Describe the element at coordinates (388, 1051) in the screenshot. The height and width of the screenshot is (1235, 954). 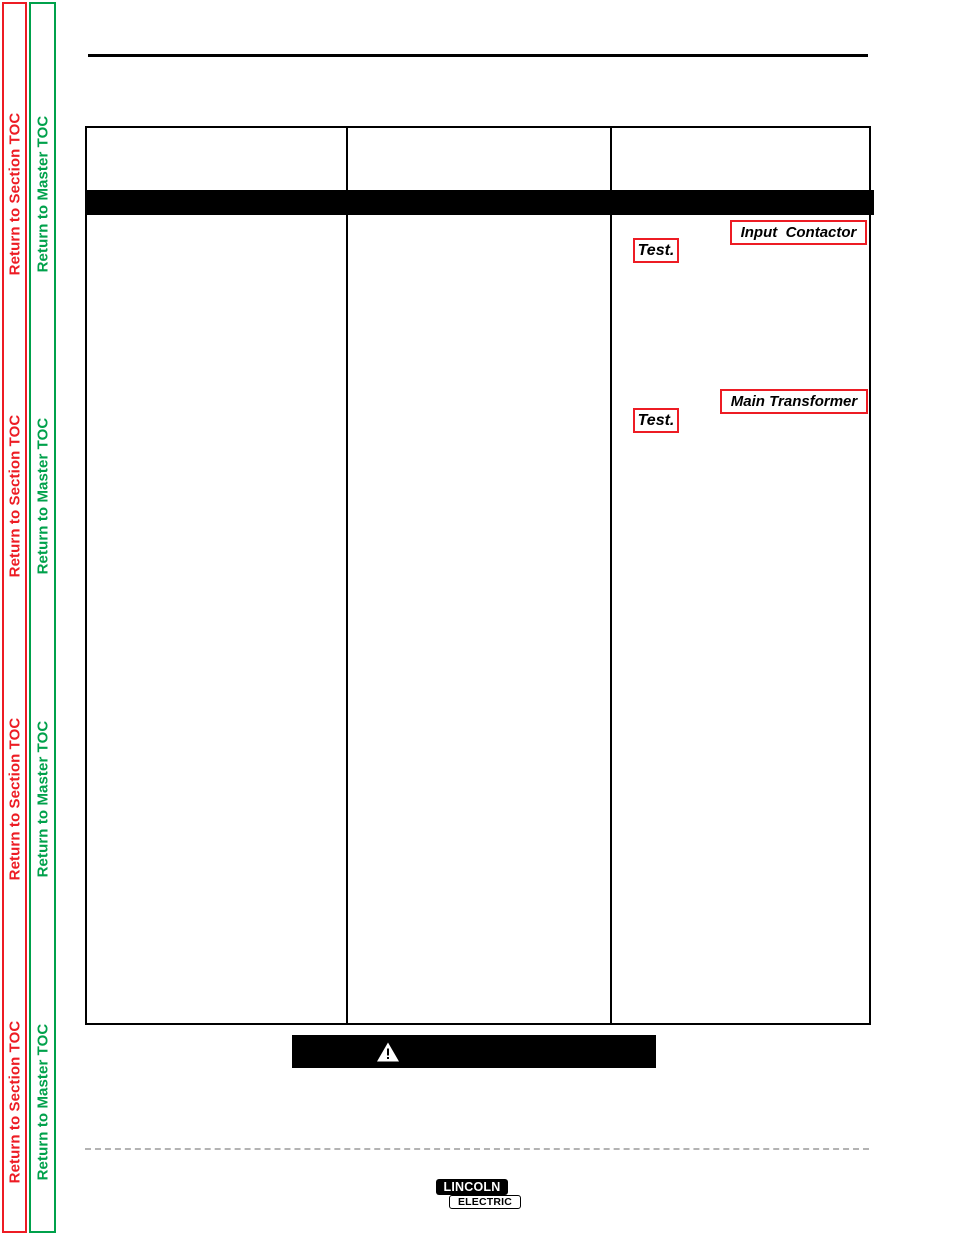
I see `warning-triangle-icon` at that location.